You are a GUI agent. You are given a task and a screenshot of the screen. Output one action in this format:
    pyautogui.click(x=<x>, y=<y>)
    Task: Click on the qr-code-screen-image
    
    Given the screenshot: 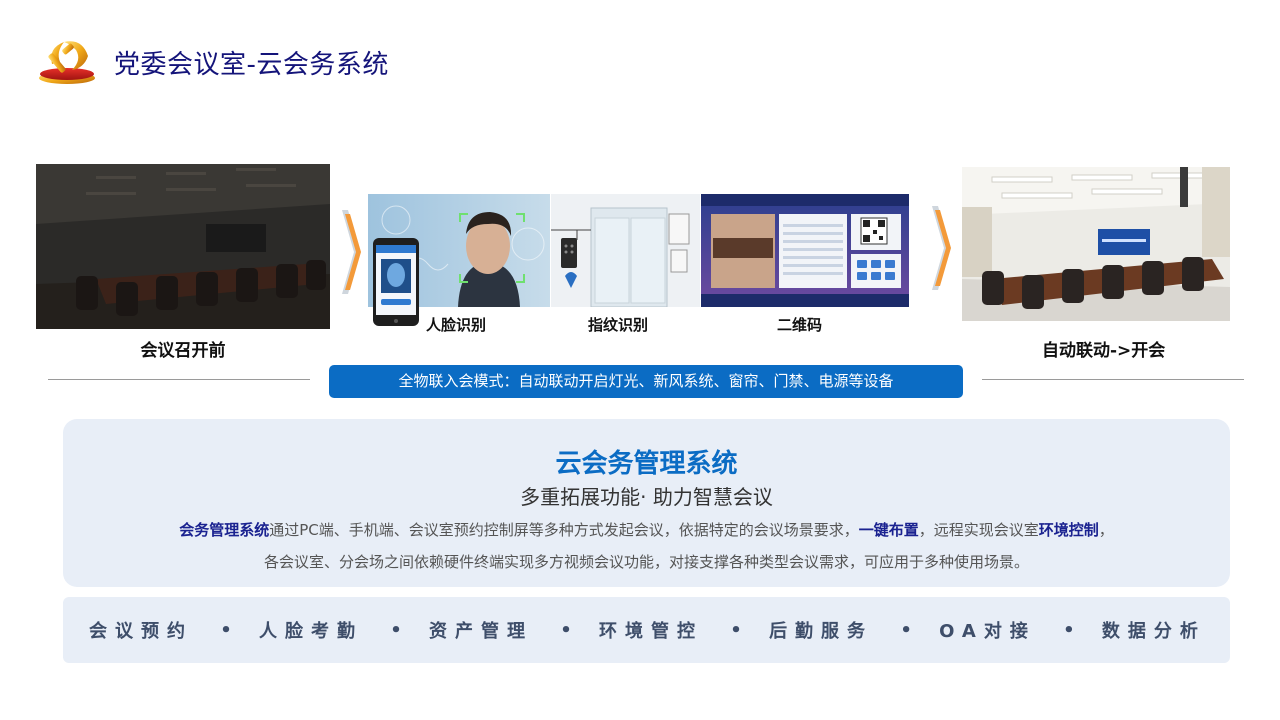 What is the action you would take?
    pyautogui.click(x=805, y=250)
    